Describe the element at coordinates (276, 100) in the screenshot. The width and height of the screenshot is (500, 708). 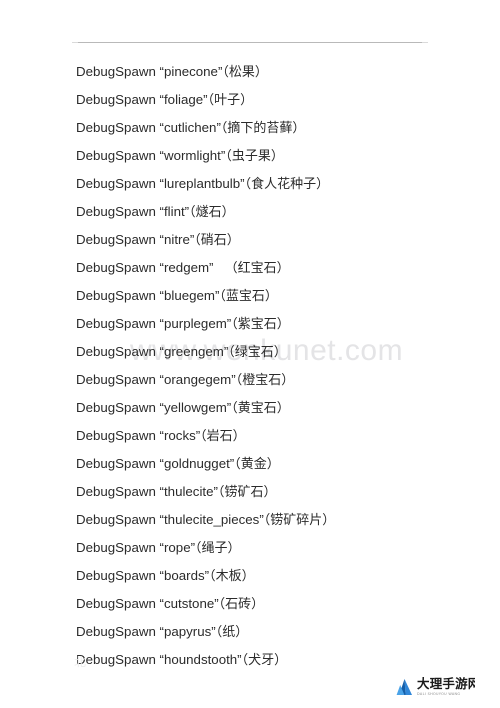
I see `command-line: DebugSpawn “foliage”（叶子）` at that location.